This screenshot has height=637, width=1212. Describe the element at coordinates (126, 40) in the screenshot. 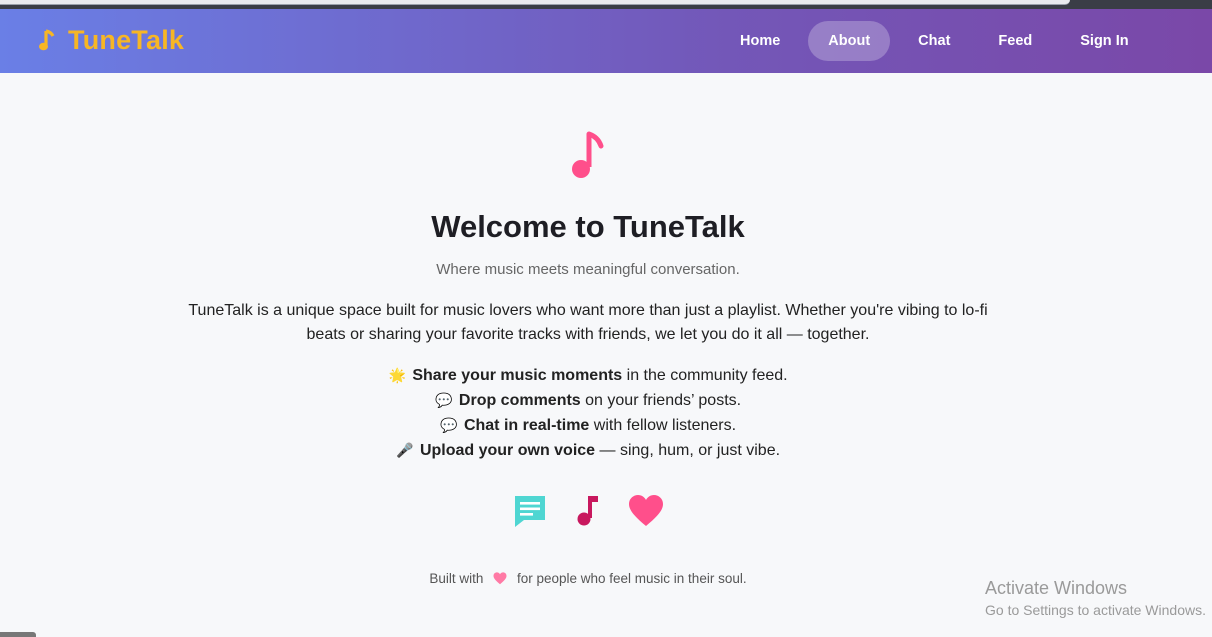

I see `brand-name: TuneTalk` at that location.